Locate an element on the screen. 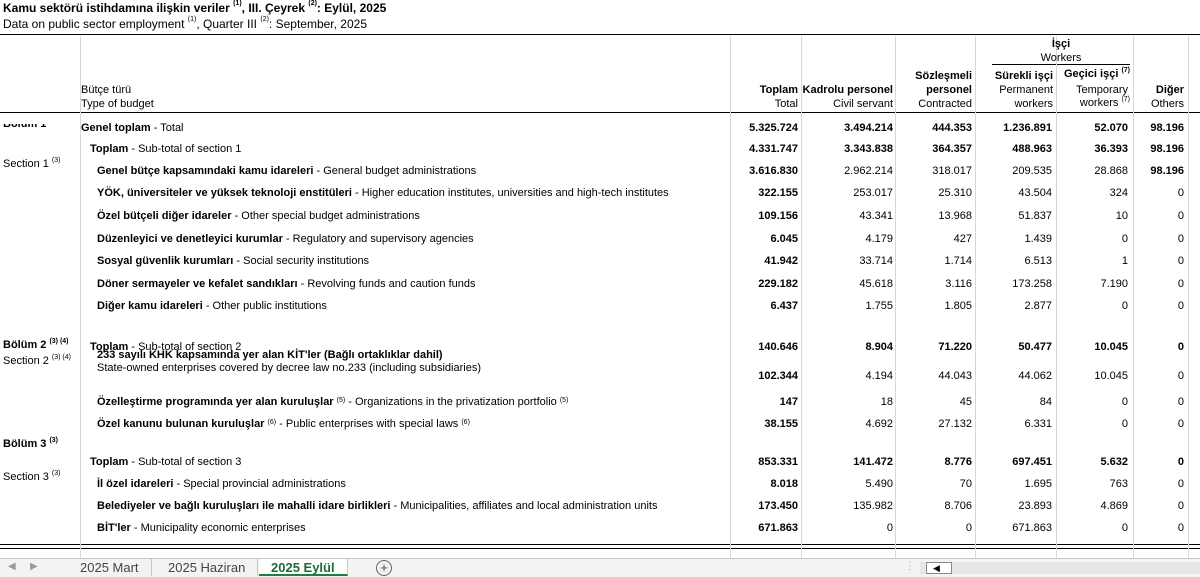 The height and width of the screenshot is (577, 1200). tab-2025-eylul: 2025 Eylül is located at coordinates (303, 567).